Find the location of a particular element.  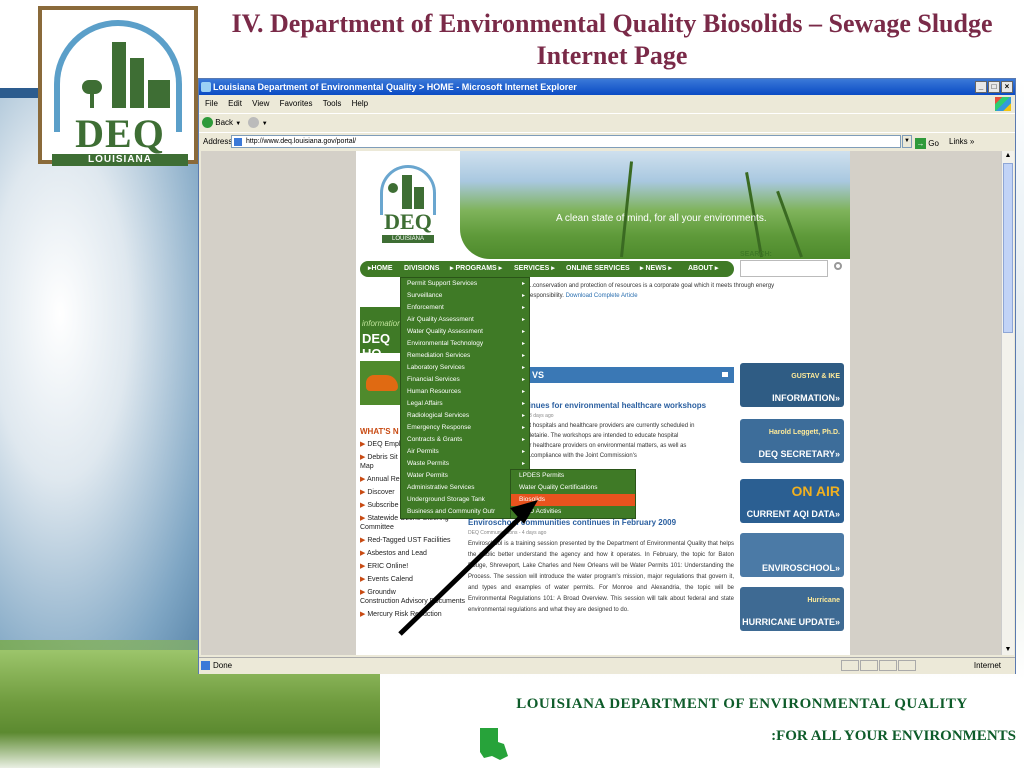

submenu-item: WPD Activities is located at coordinates (573, 512).